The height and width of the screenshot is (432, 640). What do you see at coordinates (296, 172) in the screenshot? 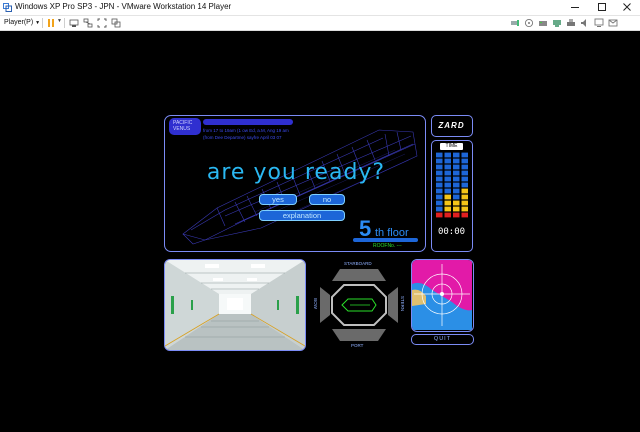
I see `headline: are you ready?` at bounding box center [296, 172].